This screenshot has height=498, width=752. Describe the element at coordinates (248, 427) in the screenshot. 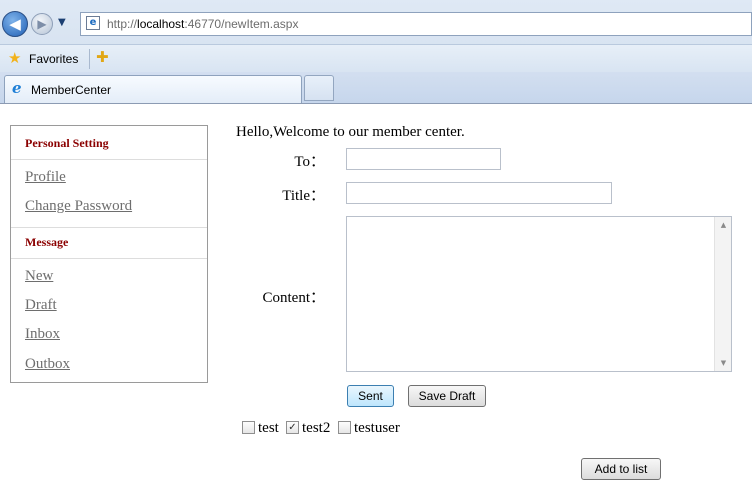

I see `checkbox-test` at that location.